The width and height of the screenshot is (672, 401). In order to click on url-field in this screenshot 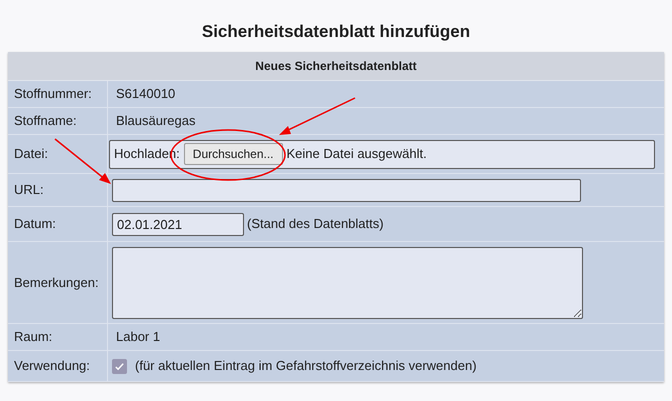, I will do `click(346, 190)`.